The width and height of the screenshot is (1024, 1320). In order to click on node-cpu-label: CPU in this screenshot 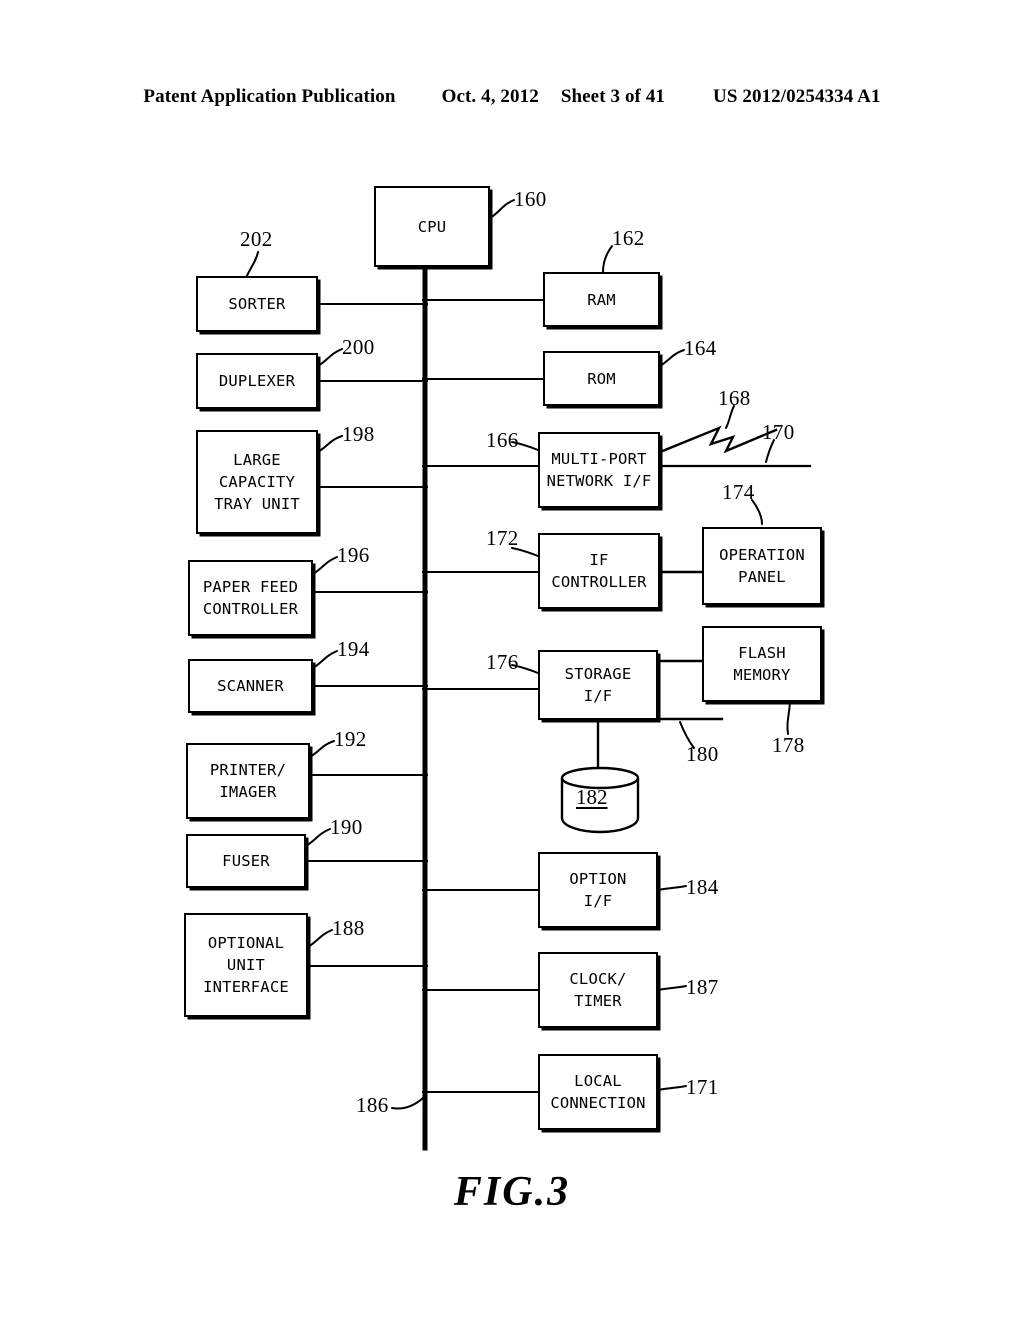, I will do `click(432, 226)`.